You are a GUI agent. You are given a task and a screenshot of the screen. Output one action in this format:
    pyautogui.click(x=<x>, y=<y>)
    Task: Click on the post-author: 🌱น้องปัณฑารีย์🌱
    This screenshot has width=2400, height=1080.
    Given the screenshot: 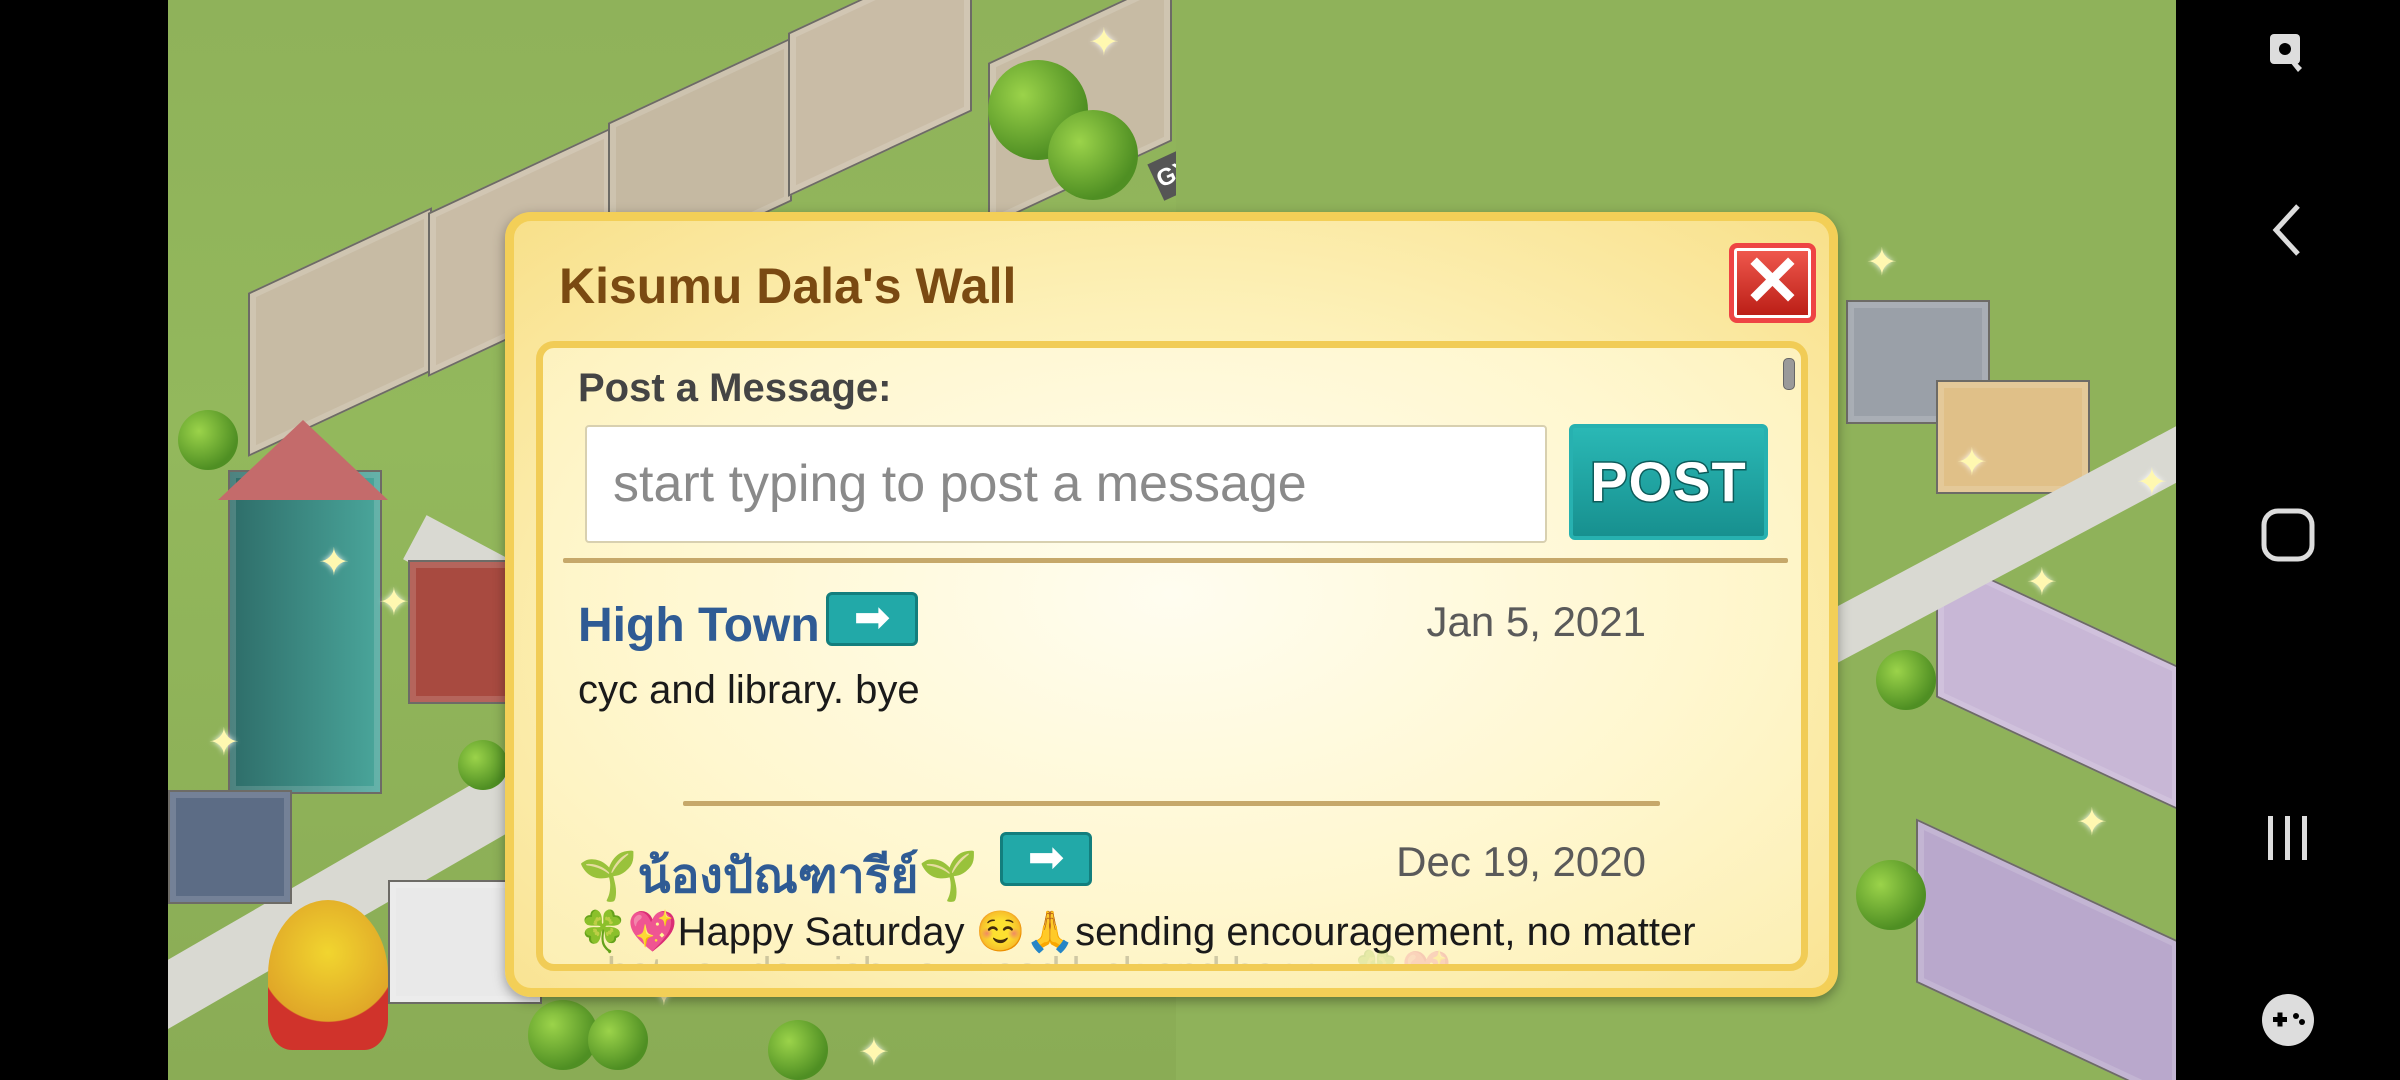 What is the action you would take?
    pyautogui.click(x=778, y=876)
    